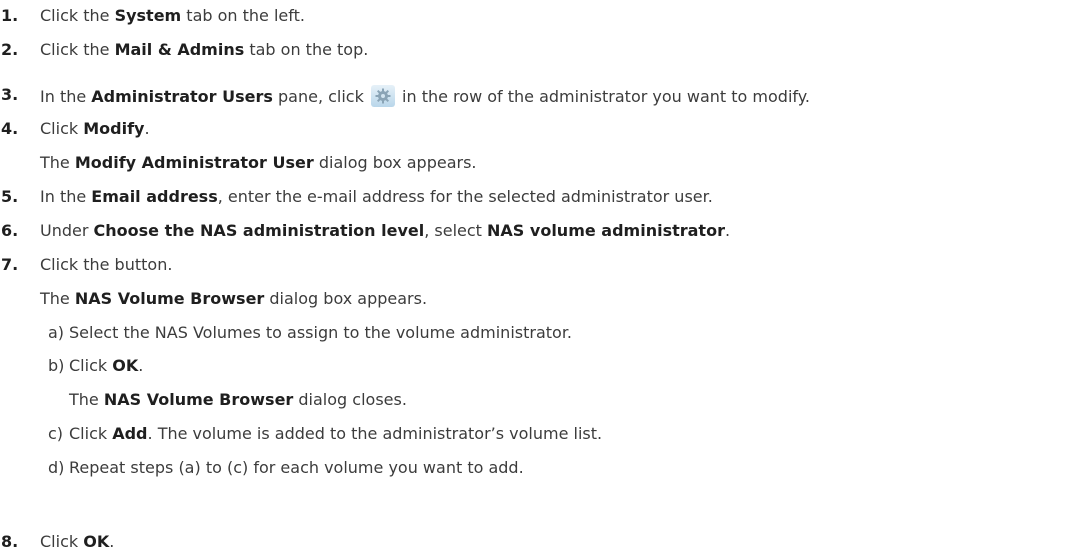 Image resolution: width=1083 pixels, height=559 pixels. I want to click on substep-text: The, so click(86, 399).